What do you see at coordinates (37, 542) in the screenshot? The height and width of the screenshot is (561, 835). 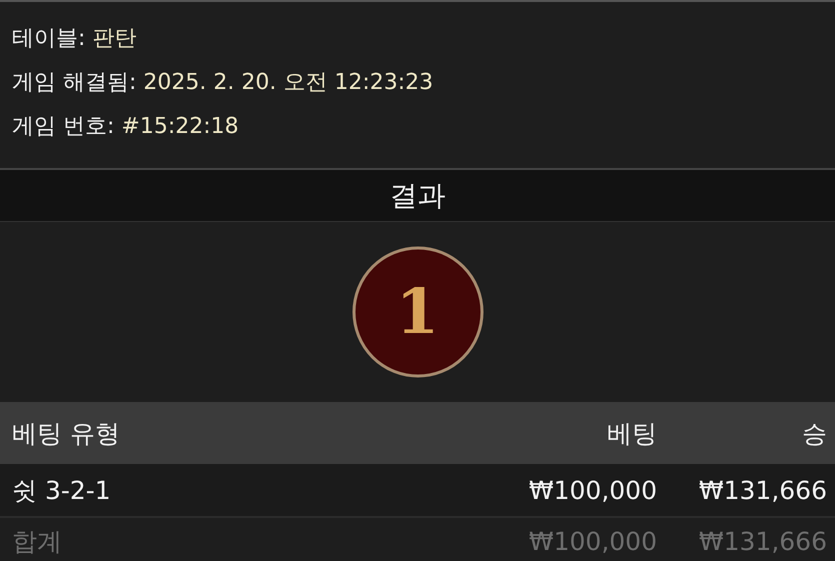 I see `table-cell-text: 합계` at bounding box center [37, 542].